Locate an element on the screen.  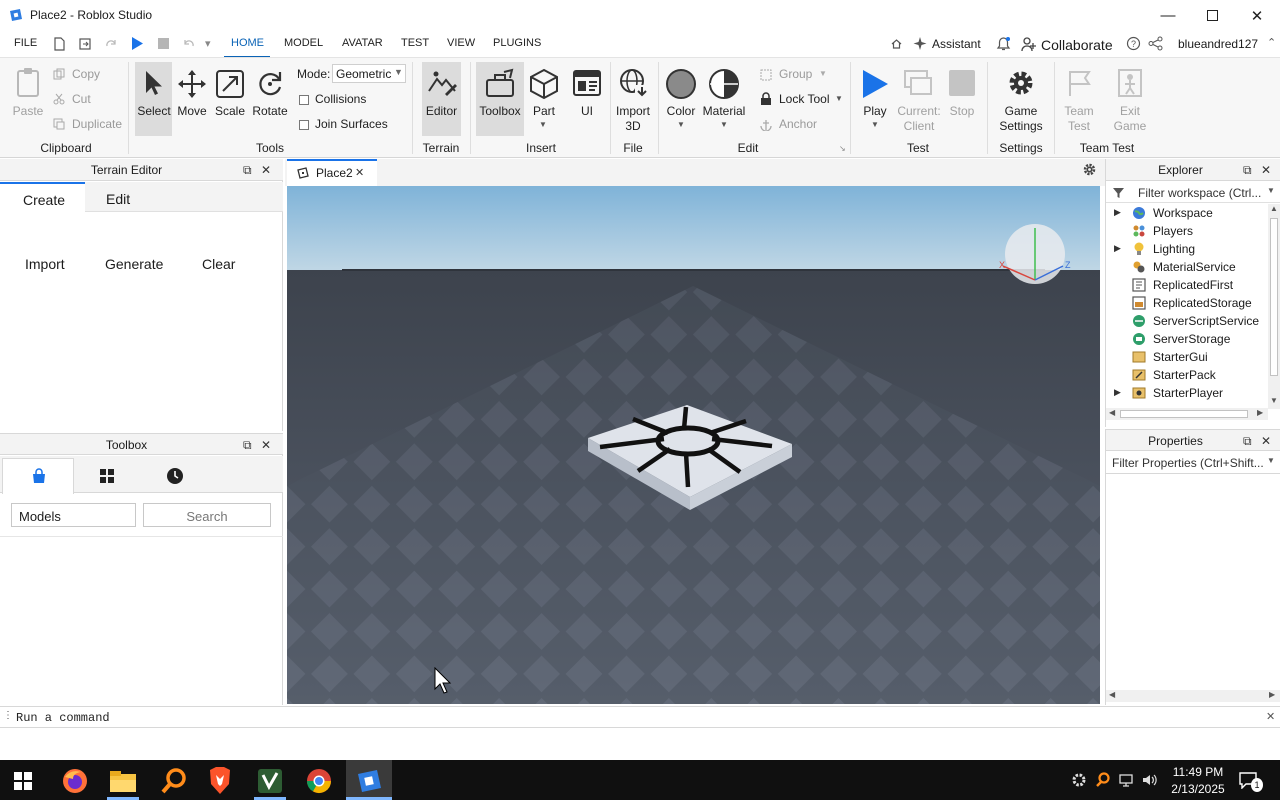
explorer-filter-input: Filter workspace (Ctrl... ▼ is located at coordinates (1193, 192).